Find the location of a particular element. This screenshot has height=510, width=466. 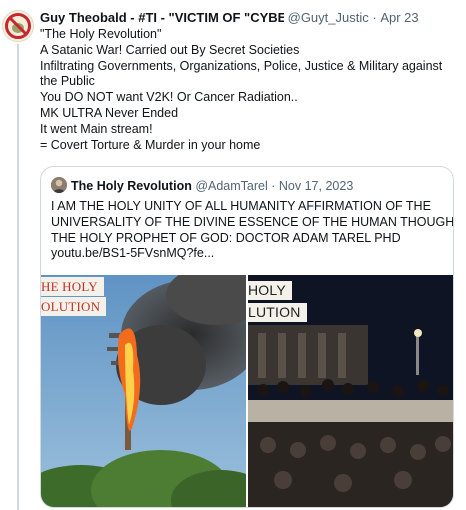

author-avatar is located at coordinates (18, 26).